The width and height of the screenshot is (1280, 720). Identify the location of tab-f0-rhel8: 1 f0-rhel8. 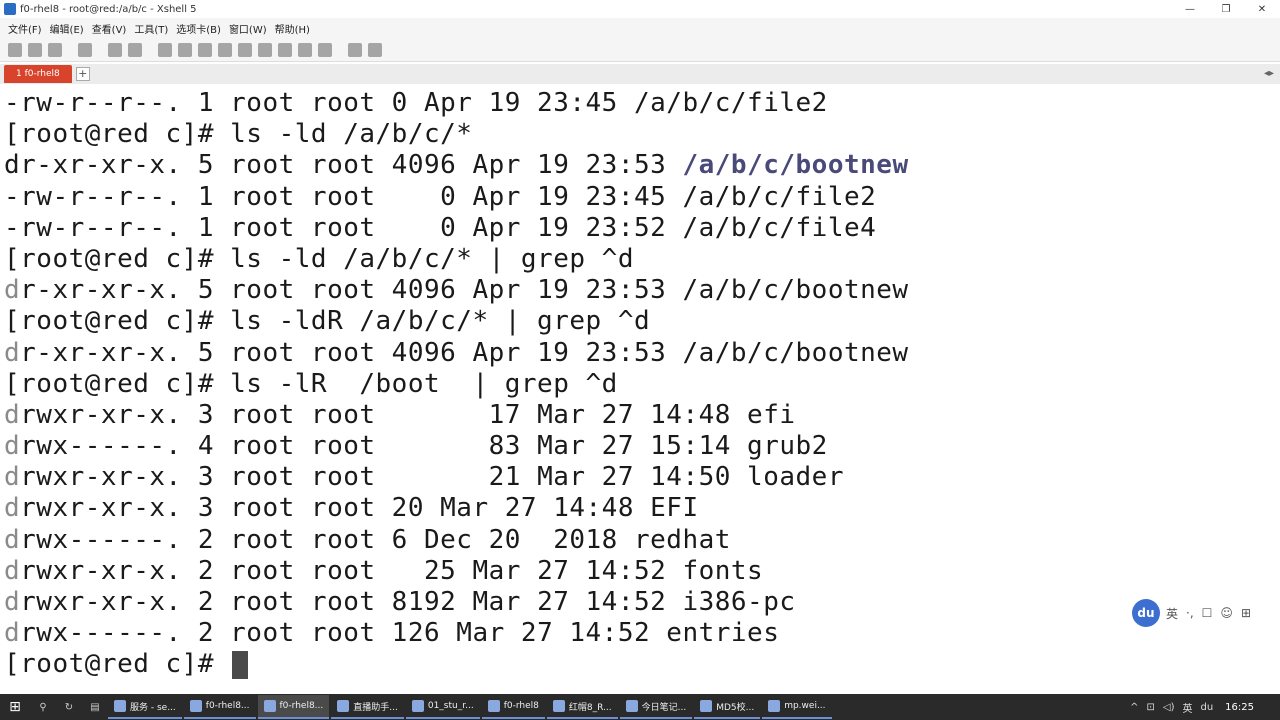
(38, 74).